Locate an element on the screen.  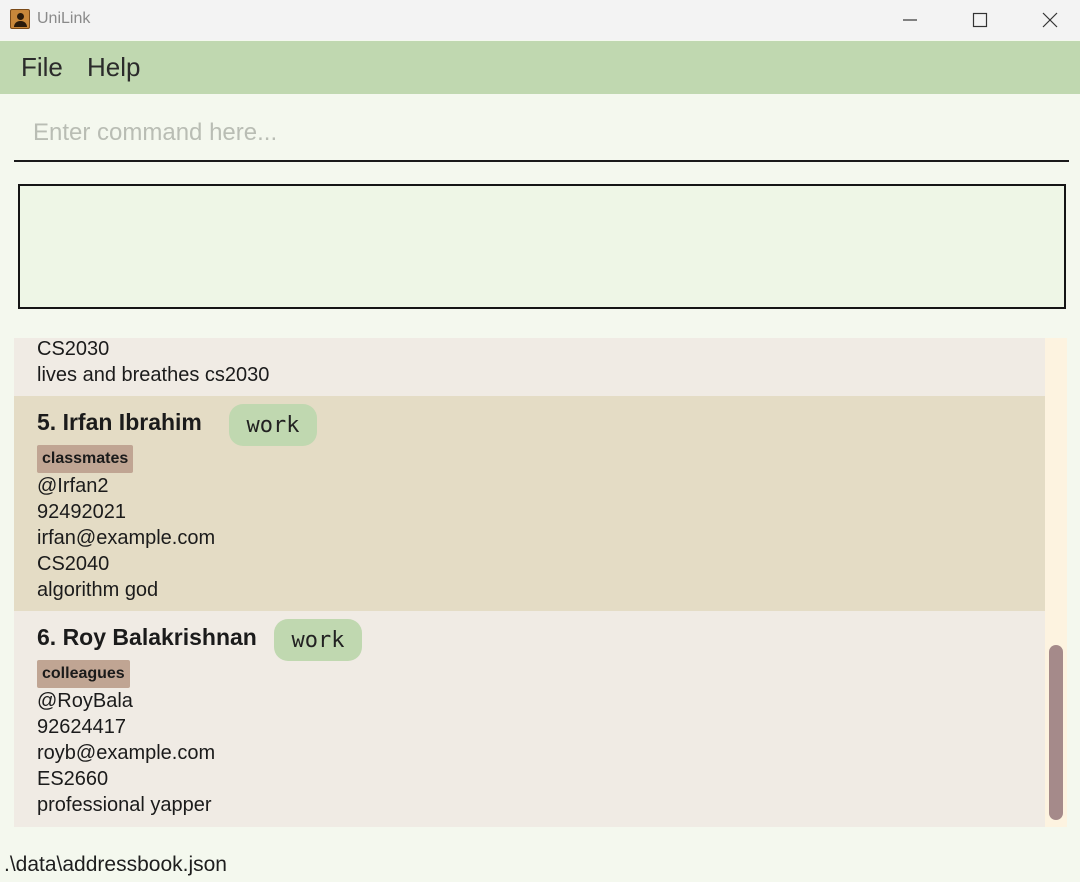
status-bar-path: .\data\addressbook.json is located at coordinates (115, 864).